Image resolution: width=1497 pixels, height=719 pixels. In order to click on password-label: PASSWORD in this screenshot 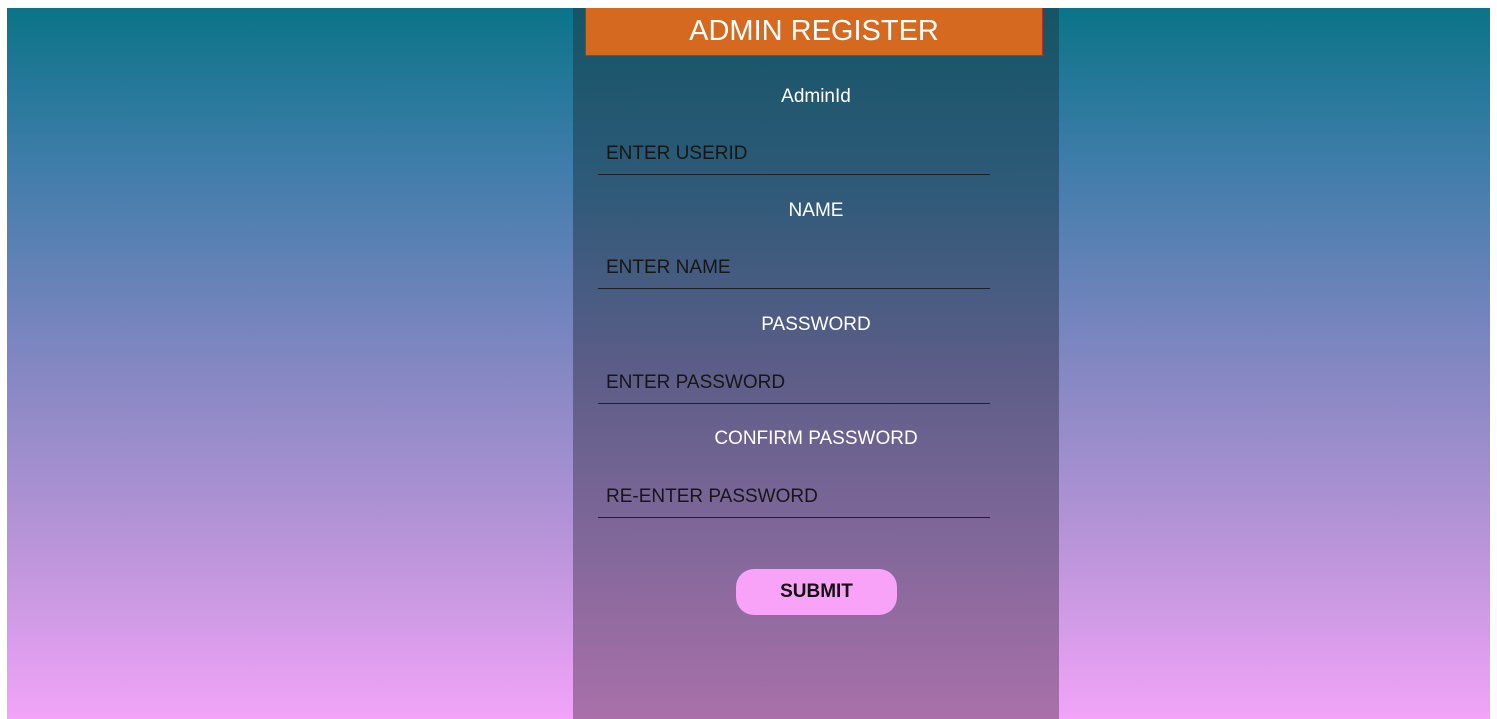, I will do `click(816, 324)`.